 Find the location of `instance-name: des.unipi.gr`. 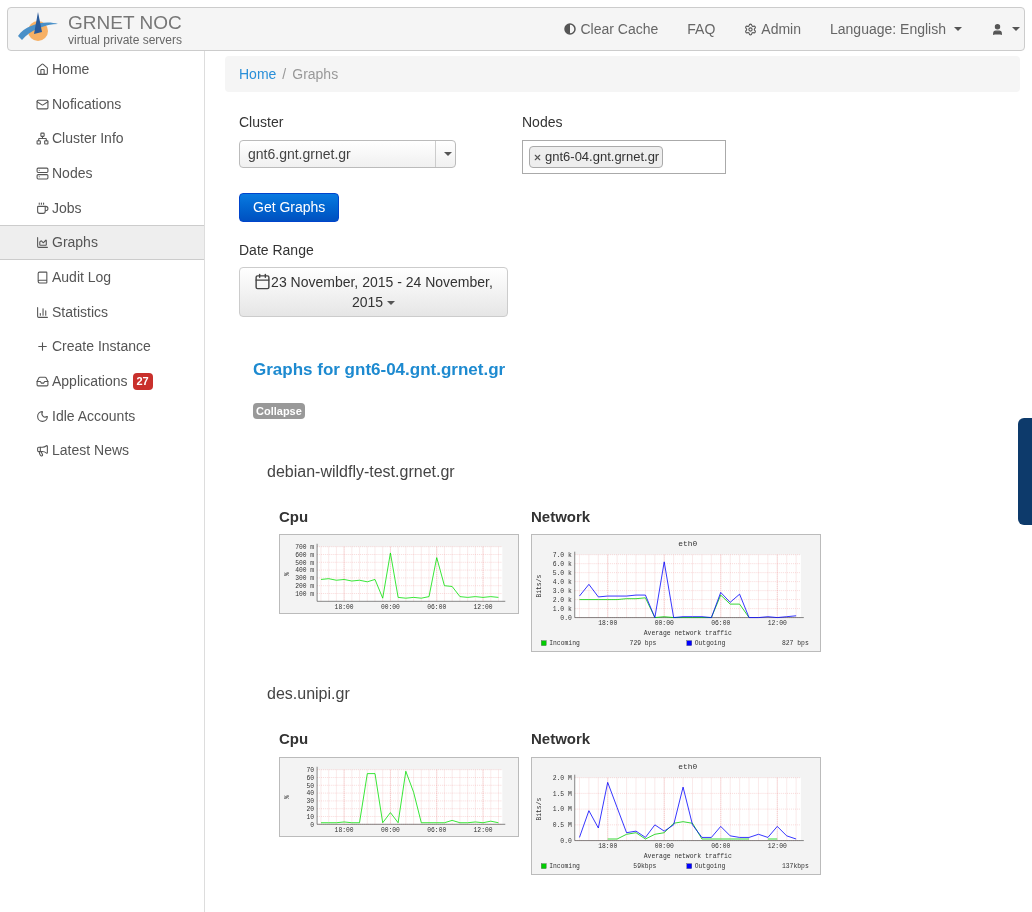

instance-name: des.unipi.gr is located at coordinates (309, 694).